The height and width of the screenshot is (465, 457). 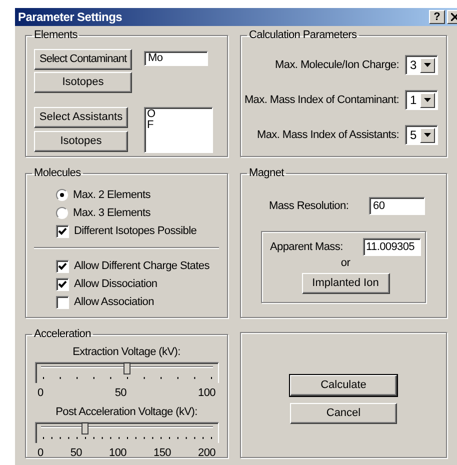 What do you see at coordinates (321, 100) in the screenshot?
I see `field-label: Max. Mass Index of Contaminant:` at bounding box center [321, 100].